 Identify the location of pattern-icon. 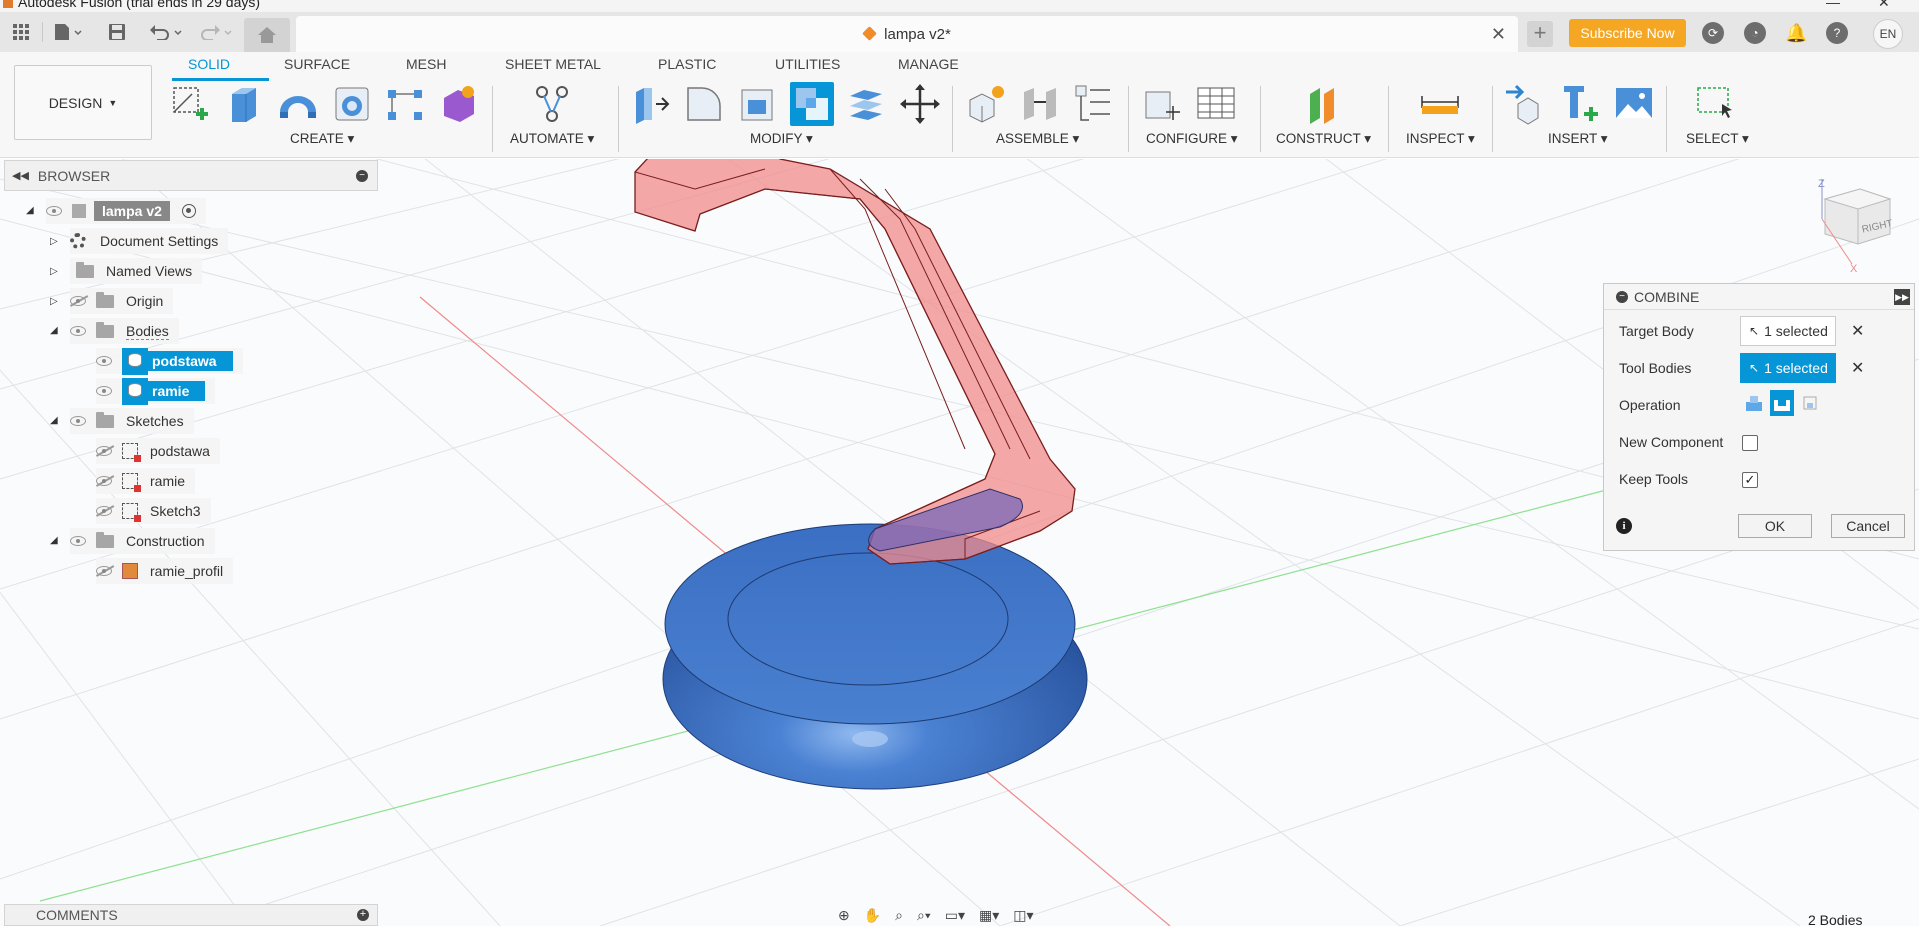
(406, 104).